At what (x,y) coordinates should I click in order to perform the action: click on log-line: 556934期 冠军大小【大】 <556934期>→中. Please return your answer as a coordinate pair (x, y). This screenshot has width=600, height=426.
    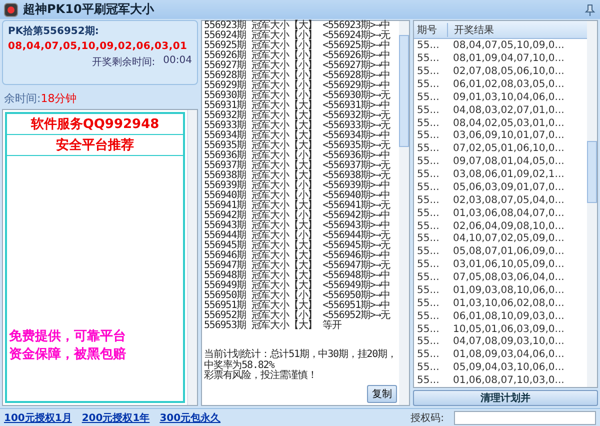
    Looking at the image, I should click on (298, 136).